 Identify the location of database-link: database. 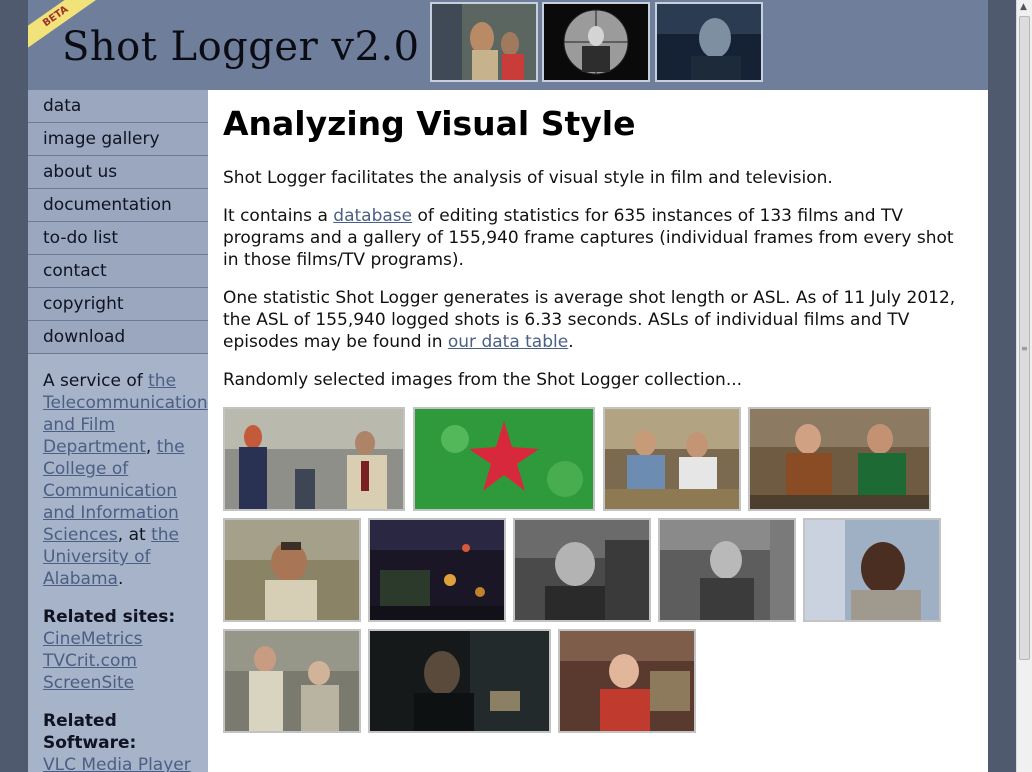
(372, 216).